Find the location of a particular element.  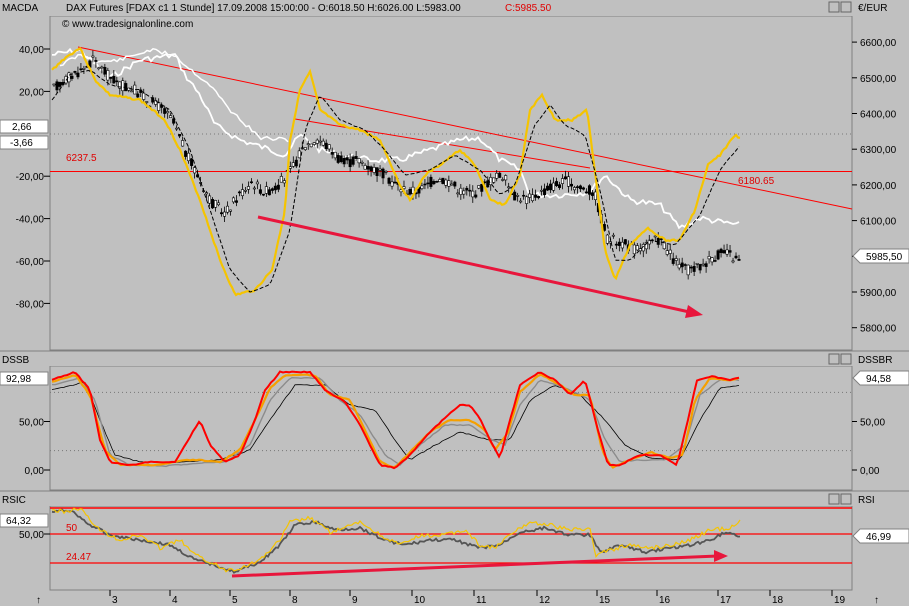

x-tick-label: 19 is located at coordinates (840, 600).